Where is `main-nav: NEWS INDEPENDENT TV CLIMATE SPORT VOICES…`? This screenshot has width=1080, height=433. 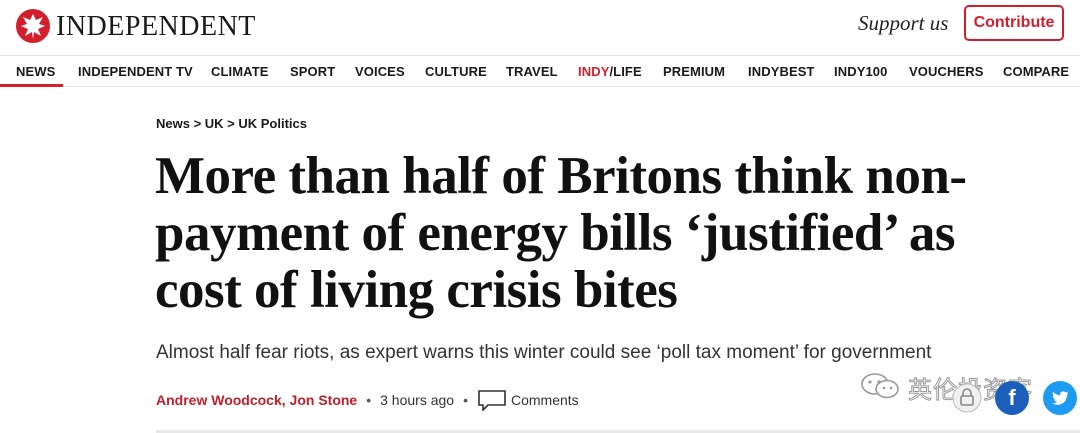
main-nav: NEWS INDEPENDENT TV CLIMATE SPORT VOICES… is located at coordinates (540, 71).